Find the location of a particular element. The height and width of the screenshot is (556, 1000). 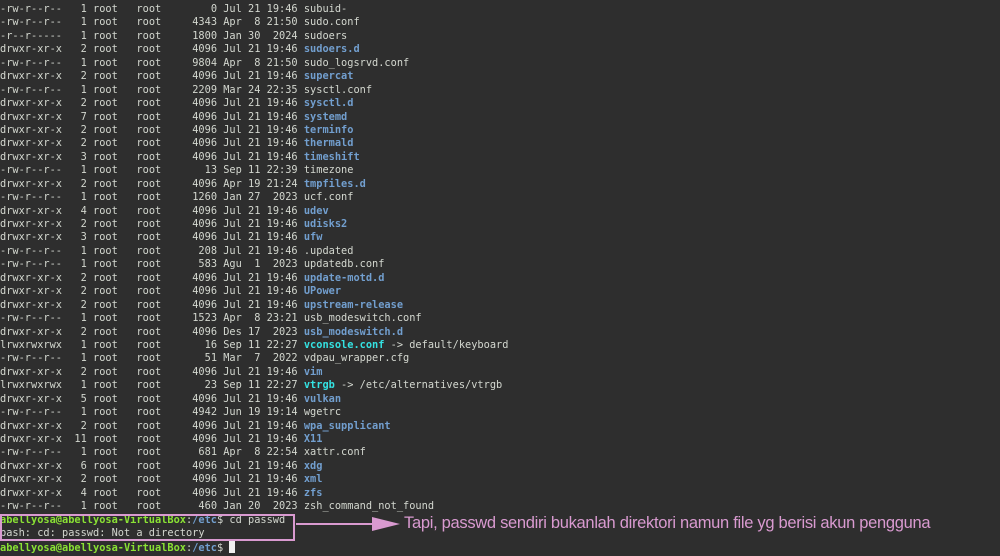

annotation-highlight-box is located at coordinates (147, 527).